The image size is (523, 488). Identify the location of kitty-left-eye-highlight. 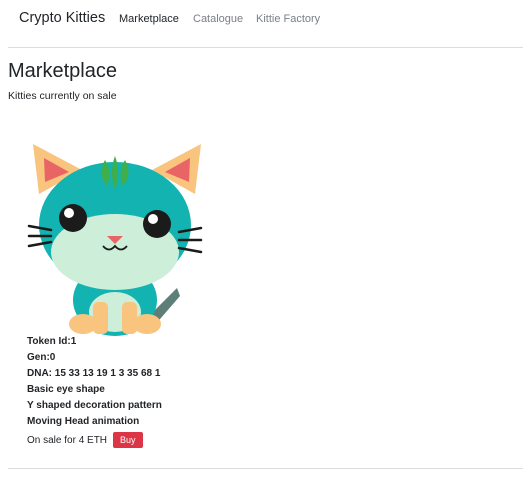
(69, 213).